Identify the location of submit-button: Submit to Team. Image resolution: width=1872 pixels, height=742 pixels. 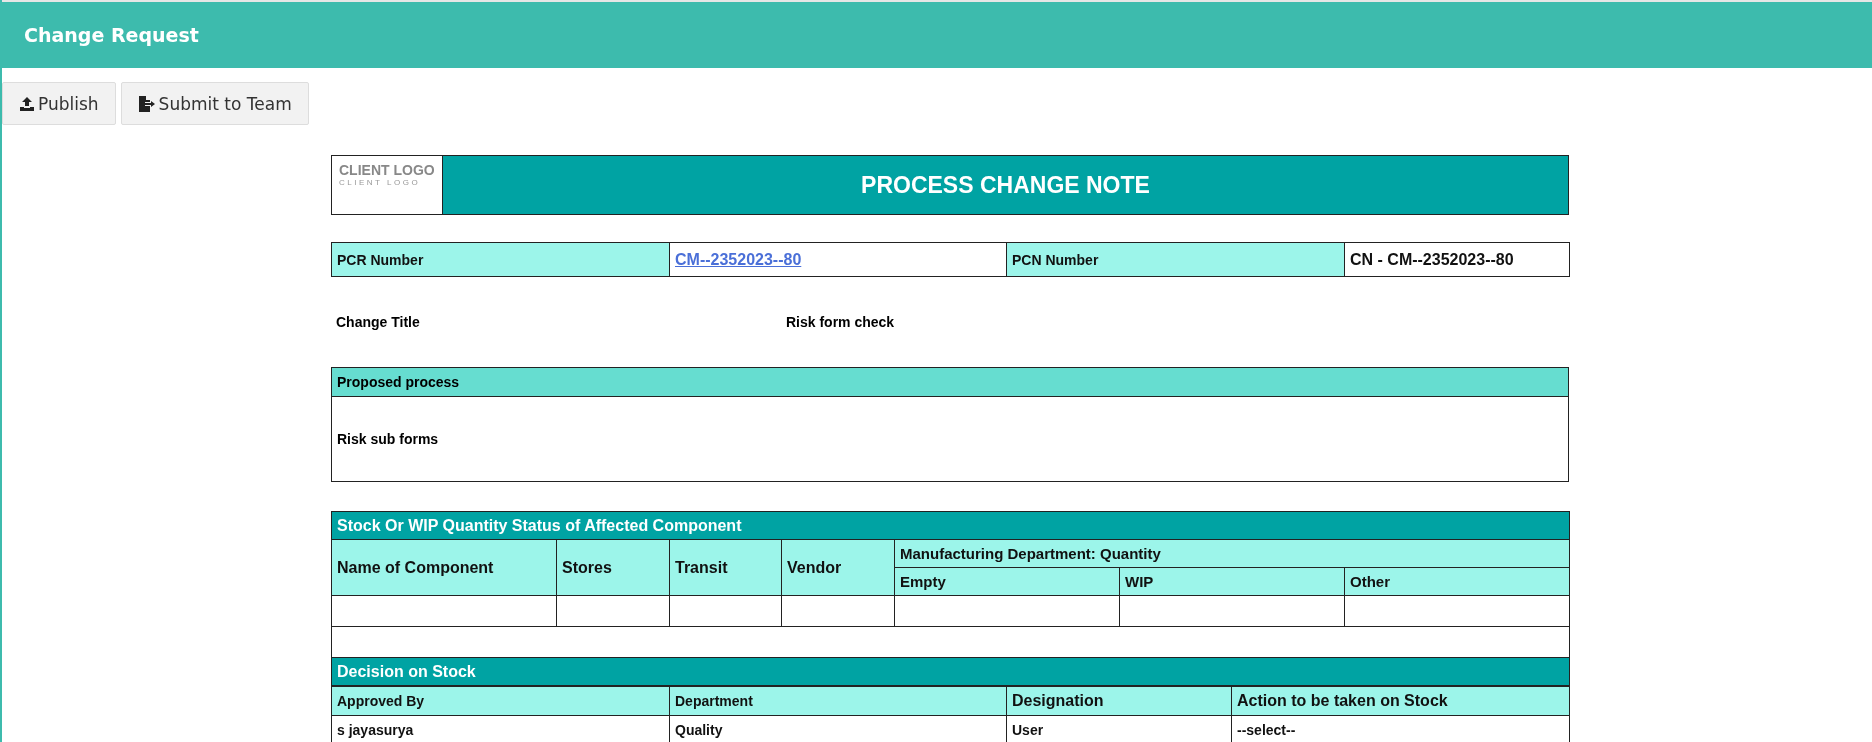
(214, 103).